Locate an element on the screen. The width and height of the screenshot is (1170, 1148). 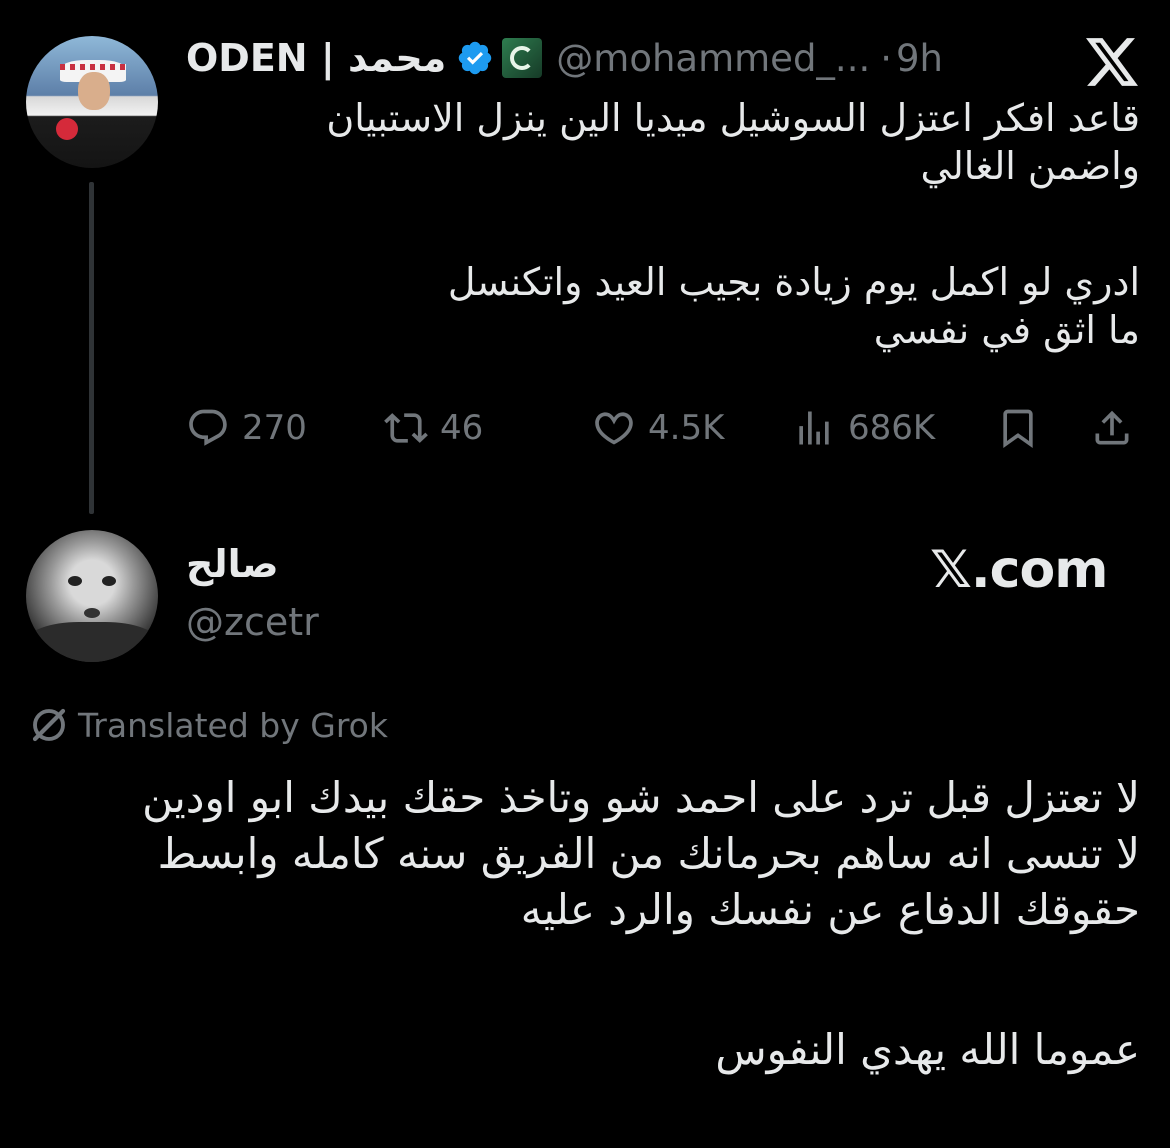
share-button is located at coordinates (1112, 428).